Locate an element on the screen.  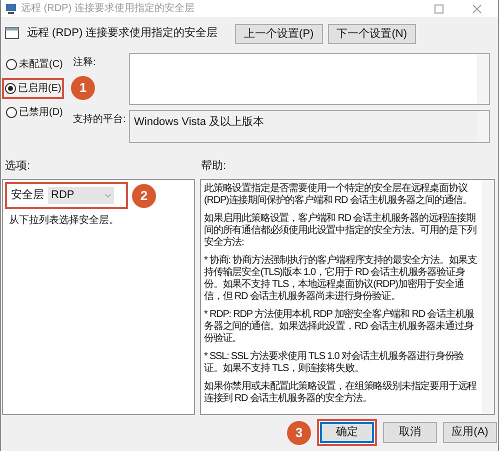
security-layer-label: 安全层 is located at coordinates (27, 196).